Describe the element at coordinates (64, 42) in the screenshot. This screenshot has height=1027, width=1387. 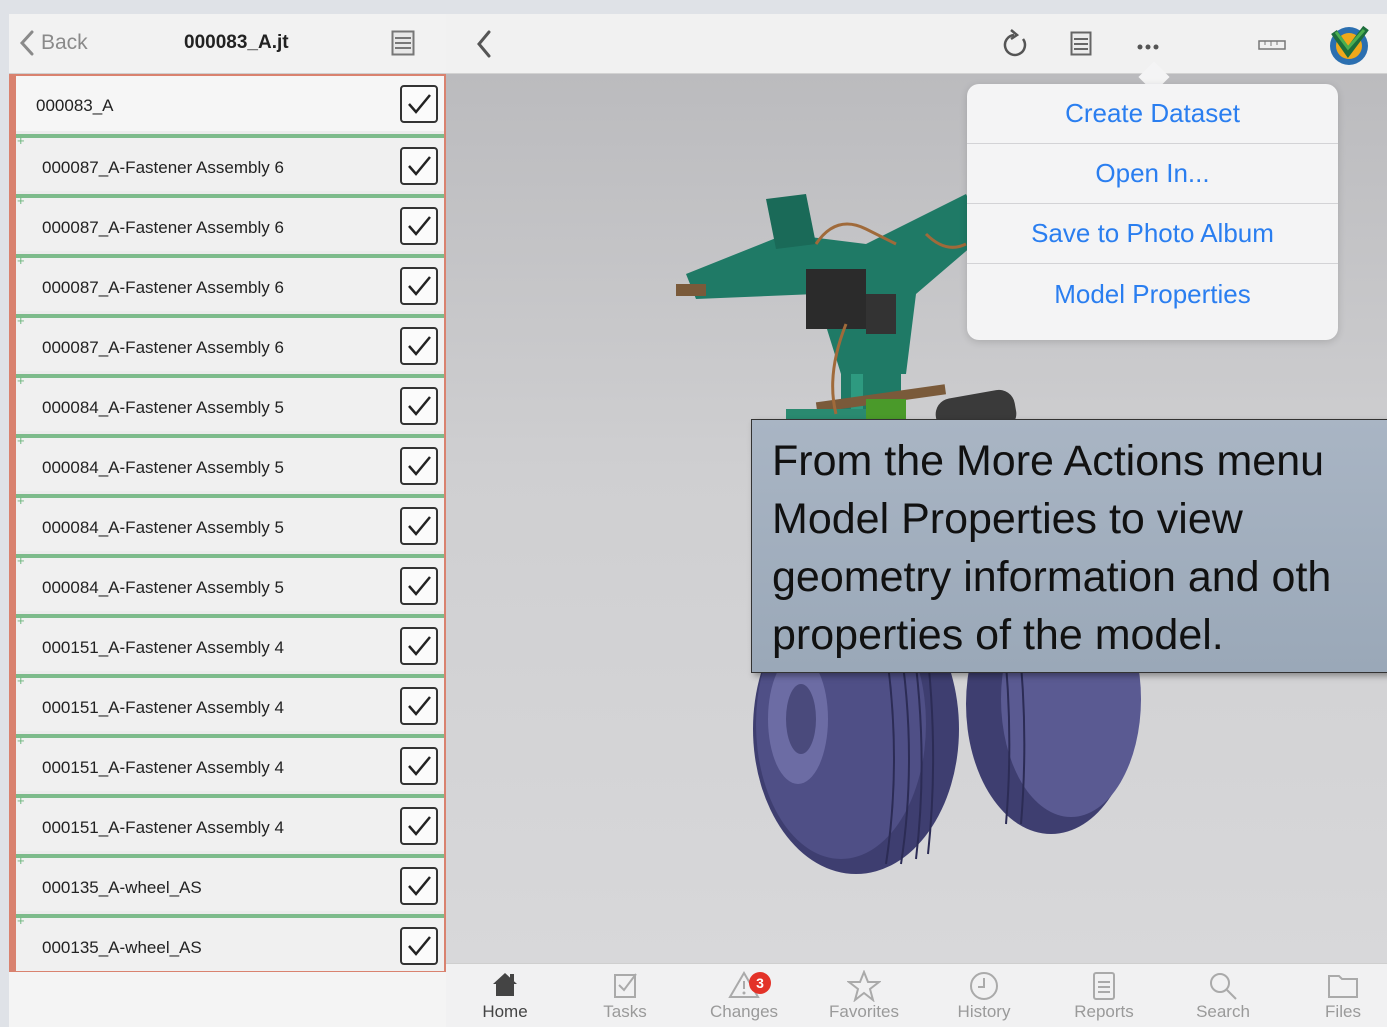
I see `back-label: Back` at that location.